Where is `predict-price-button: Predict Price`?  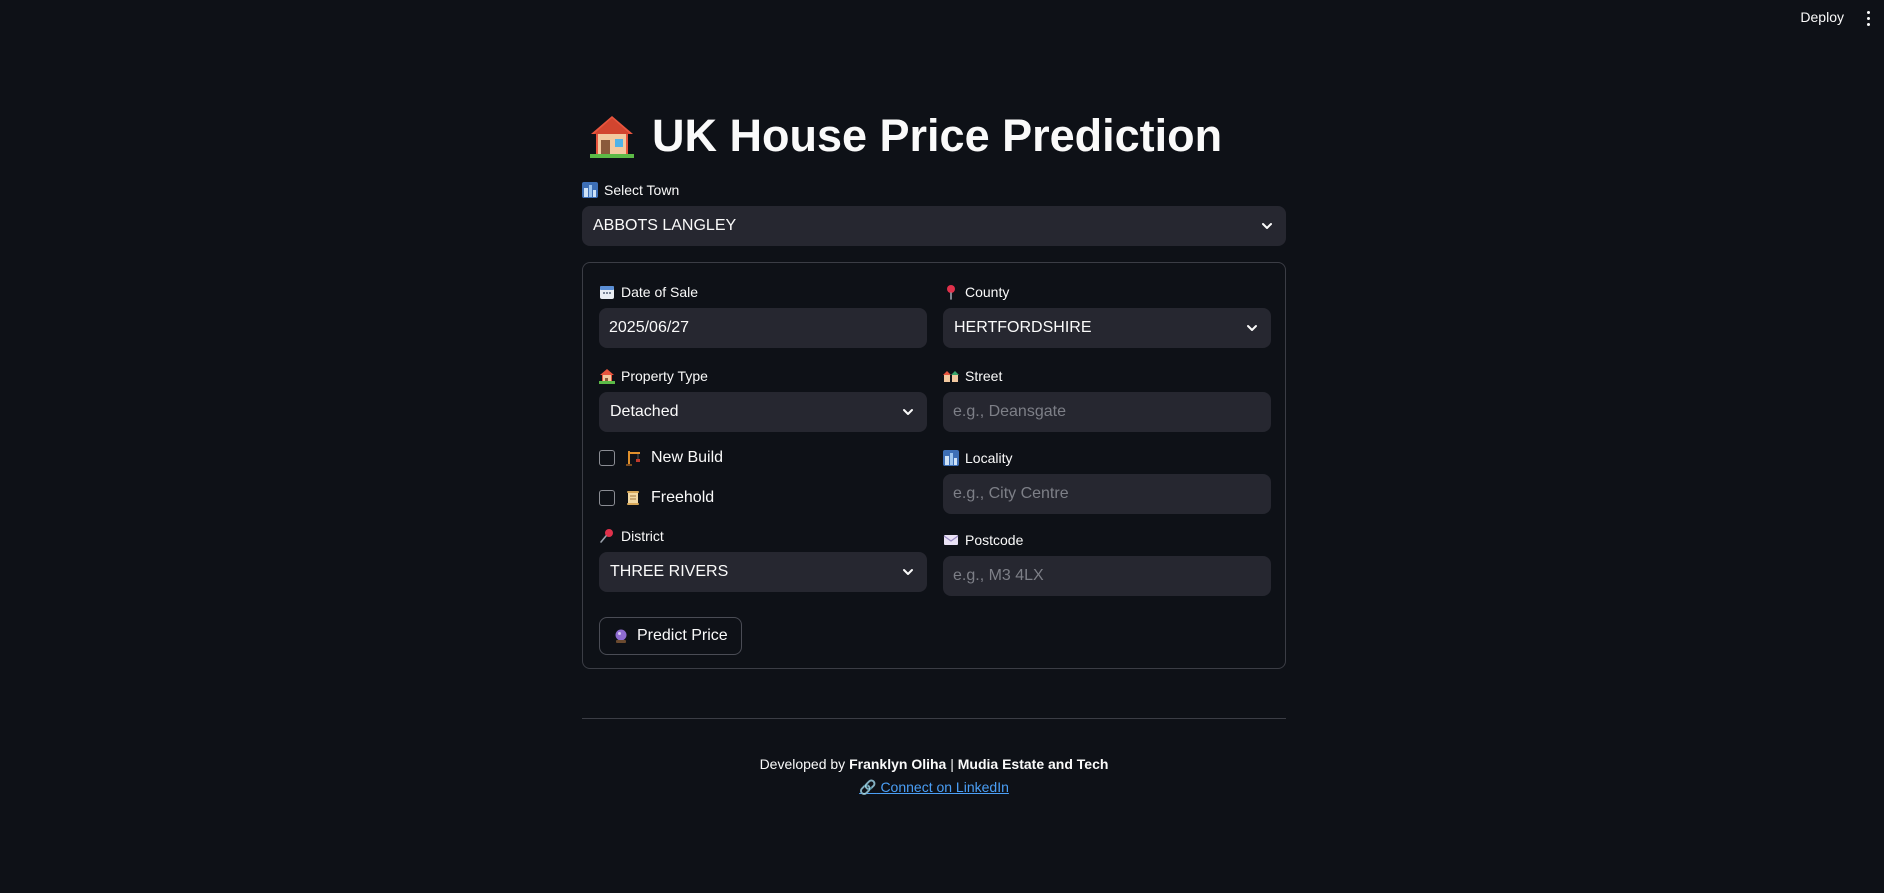 predict-price-button: Predict Price is located at coordinates (670, 636).